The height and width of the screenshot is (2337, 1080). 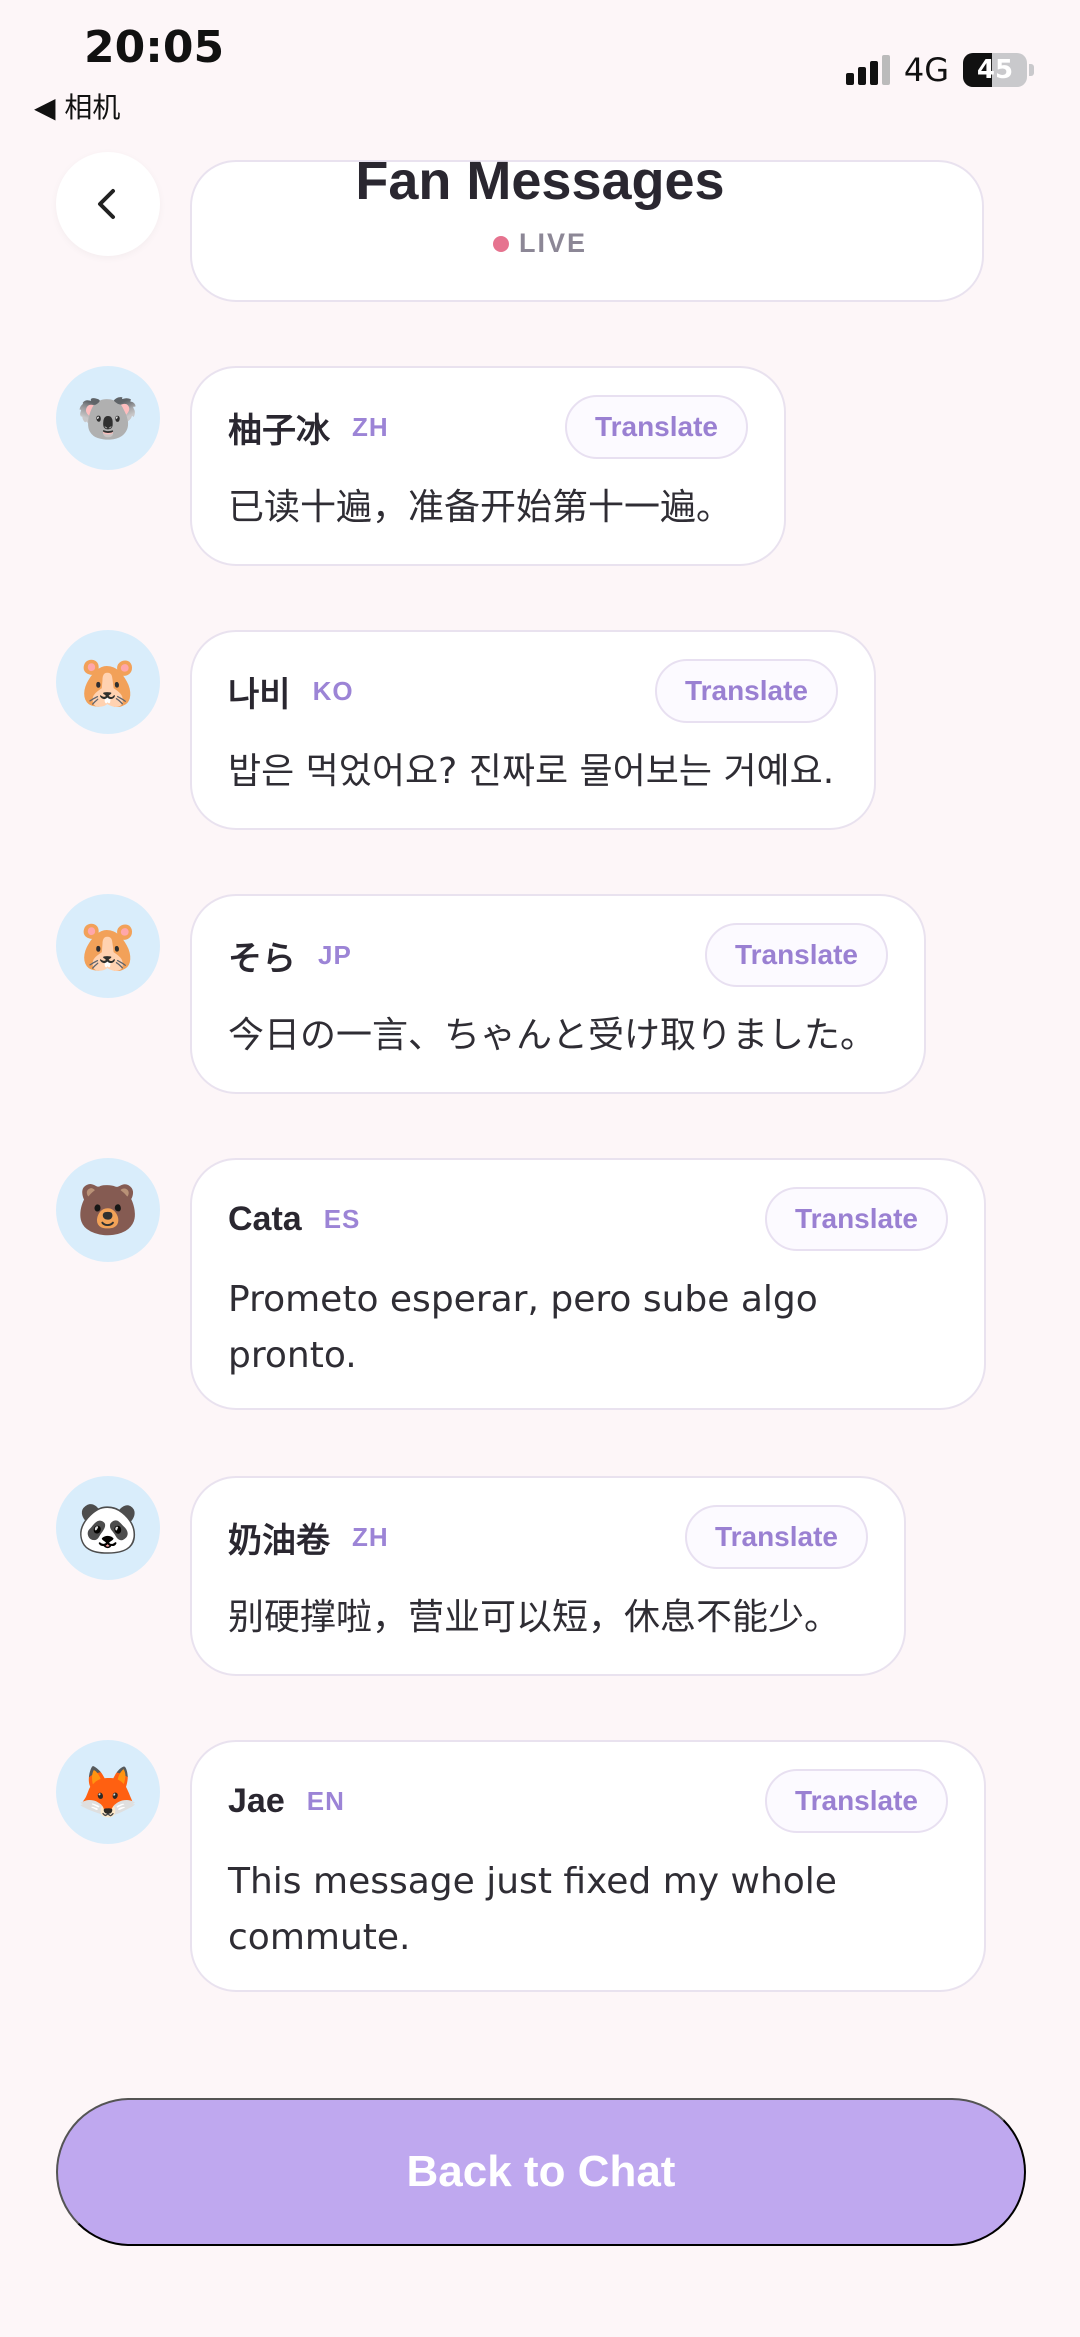 What do you see at coordinates (488, 427) in the screenshot?
I see `message-header: 柚子冰 ZH Translate` at bounding box center [488, 427].